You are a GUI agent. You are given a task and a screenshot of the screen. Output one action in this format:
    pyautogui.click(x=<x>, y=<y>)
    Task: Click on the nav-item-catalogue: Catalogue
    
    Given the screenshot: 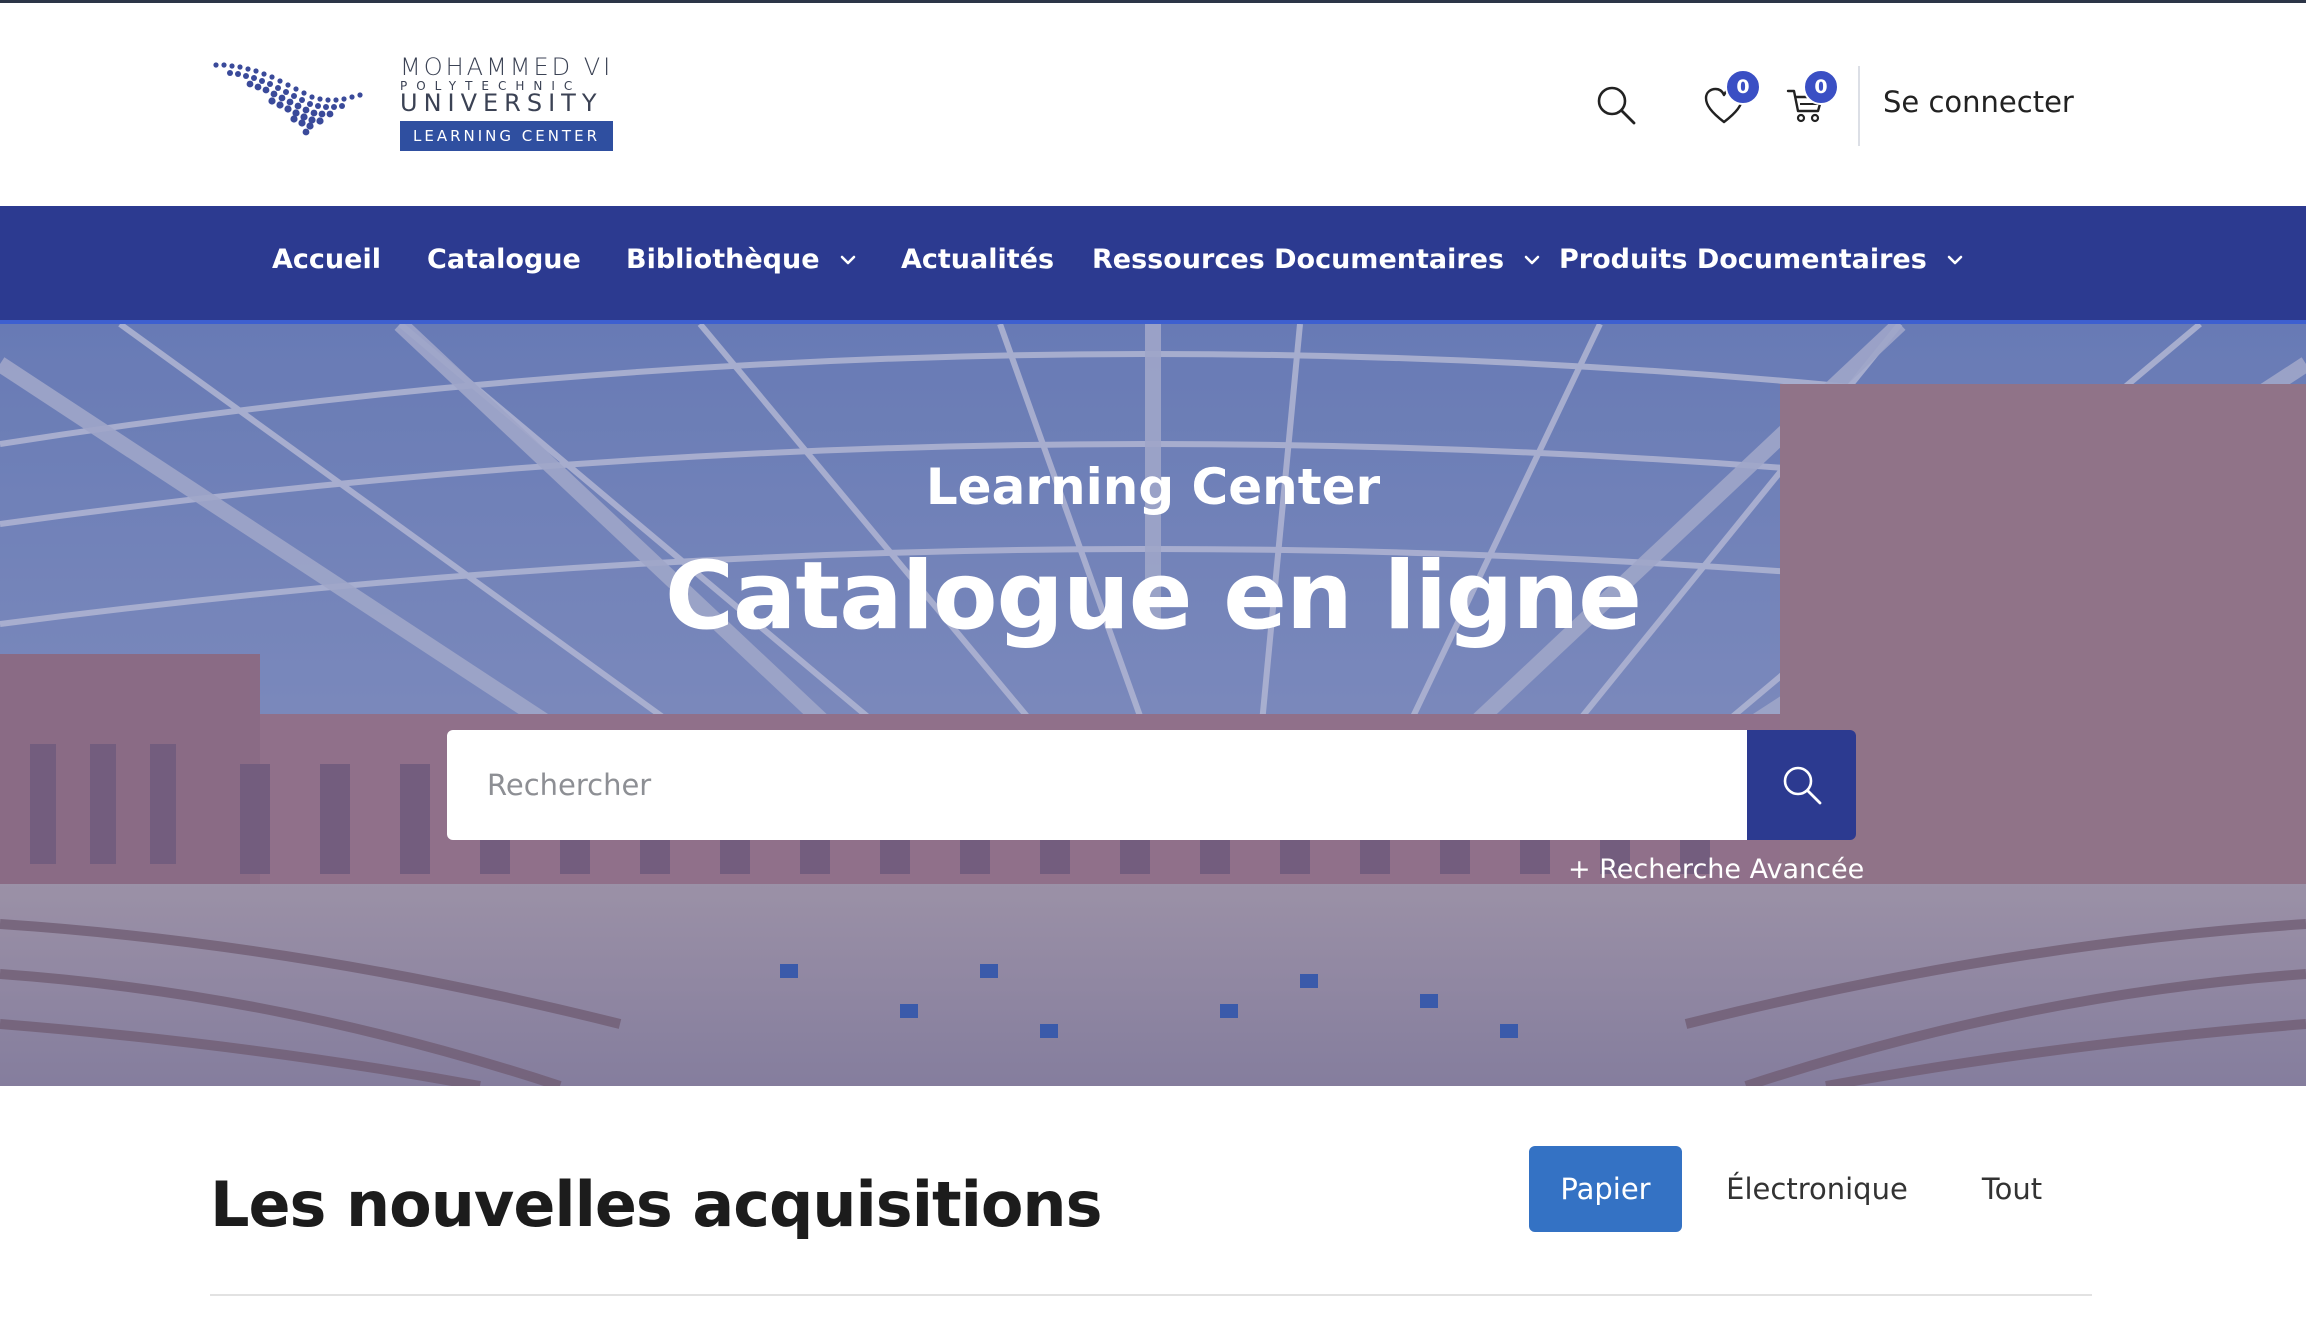 What is the action you would take?
    pyautogui.click(x=504, y=259)
    